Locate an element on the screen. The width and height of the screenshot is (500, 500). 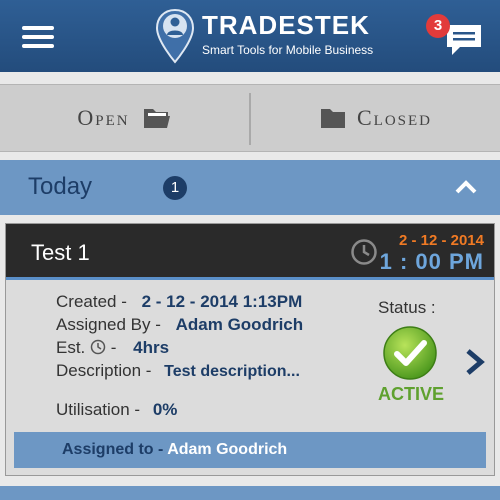
utilisation-value: 0% is located at coordinates (165, 409).